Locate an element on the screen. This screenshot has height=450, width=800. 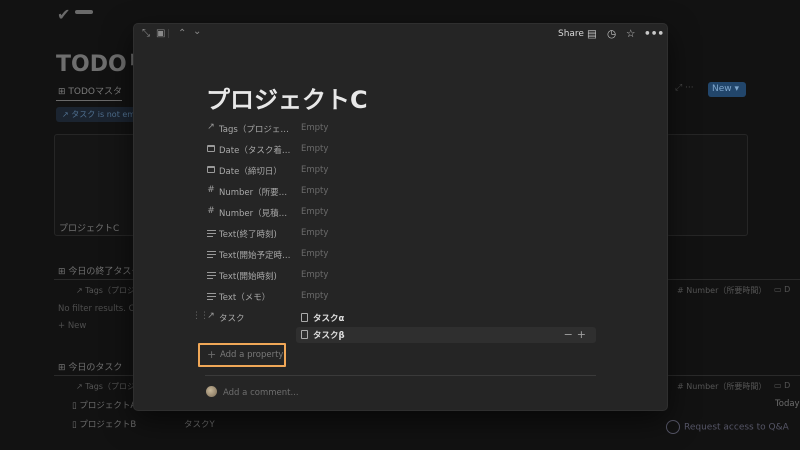
property-label: Number（所要時間） is located at coordinates (255, 193).